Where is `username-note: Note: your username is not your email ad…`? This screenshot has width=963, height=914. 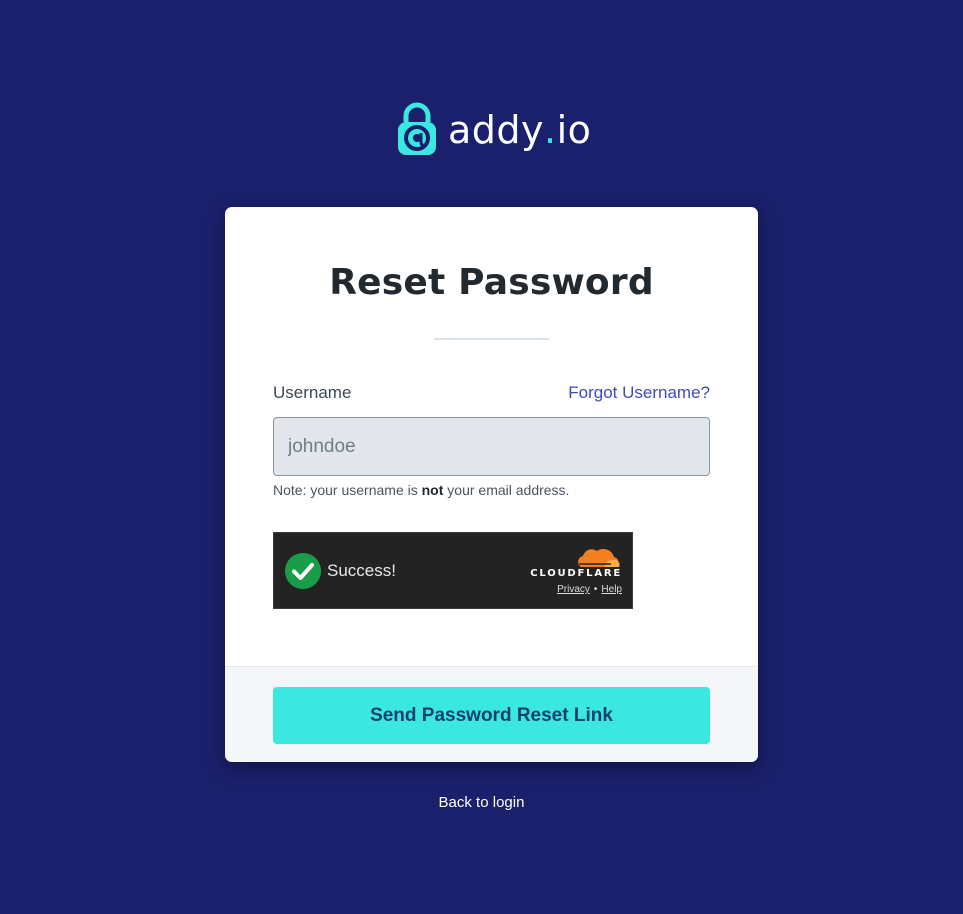 username-note: Note: your username is not your email ad… is located at coordinates (421, 490).